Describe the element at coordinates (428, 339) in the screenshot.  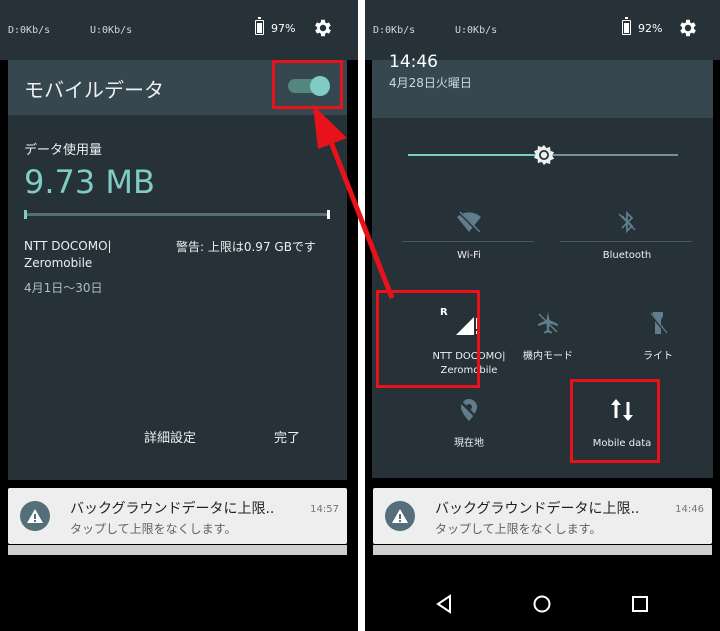
I see `carrier-highlight-box` at that location.